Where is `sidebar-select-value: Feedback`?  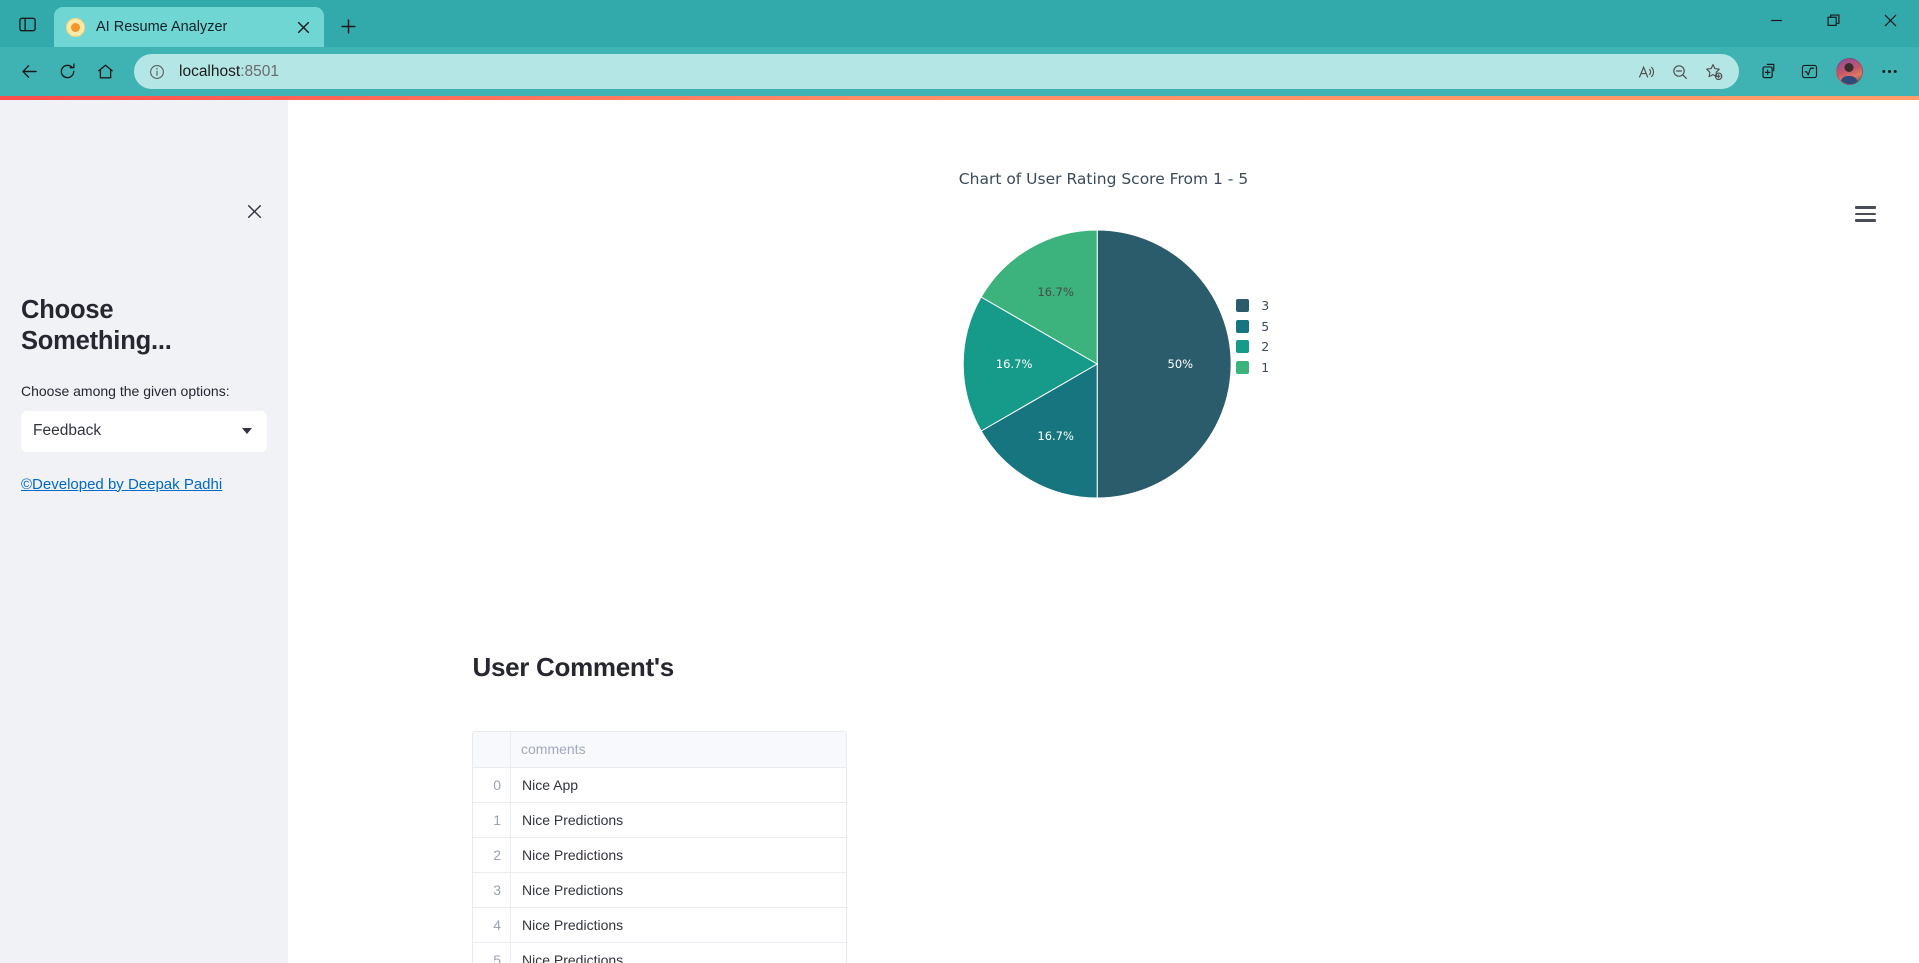 sidebar-select-value: Feedback is located at coordinates (67, 431).